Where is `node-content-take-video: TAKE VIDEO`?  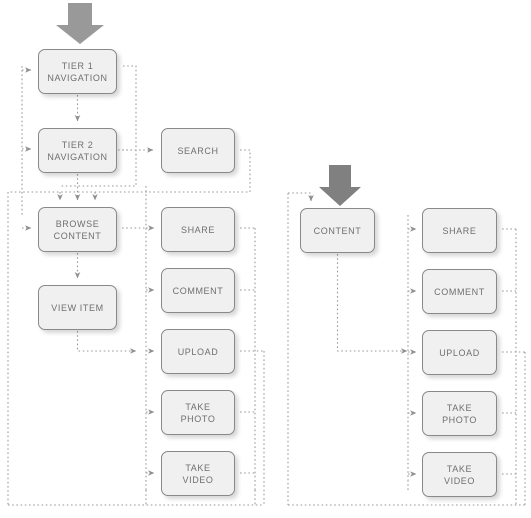 node-content-take-video: TAKE VIDEO is located at coordinates (459, 474).